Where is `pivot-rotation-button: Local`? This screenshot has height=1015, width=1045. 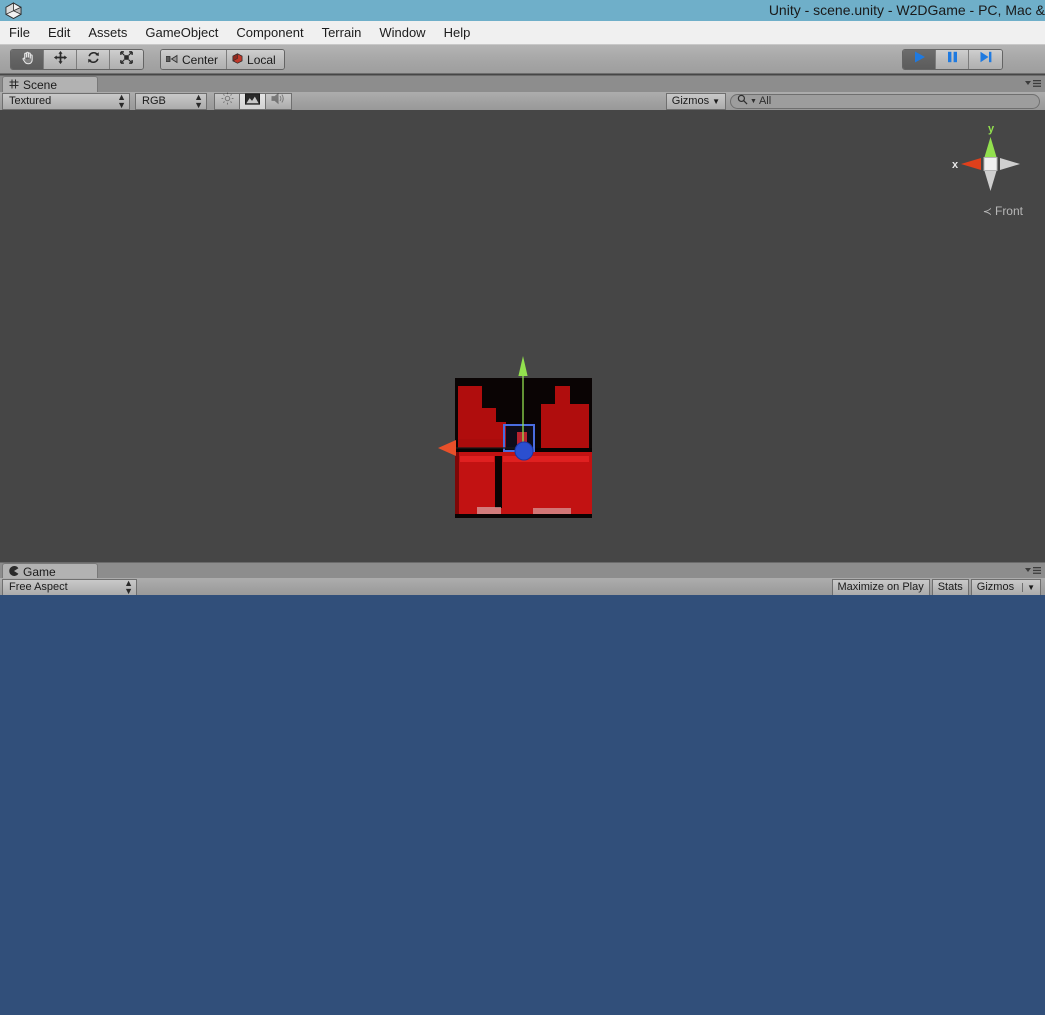
pivot-rotation-button: Local is located at coordinates (255, 59).